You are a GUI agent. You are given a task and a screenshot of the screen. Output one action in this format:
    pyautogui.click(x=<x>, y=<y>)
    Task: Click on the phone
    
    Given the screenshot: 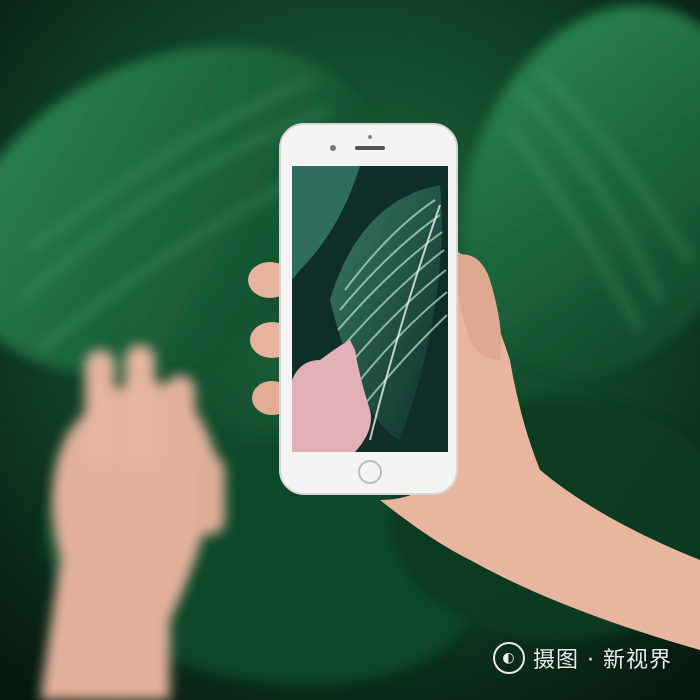 What is the action you would take?
    pyautogui.click(x=368, y=309)
    